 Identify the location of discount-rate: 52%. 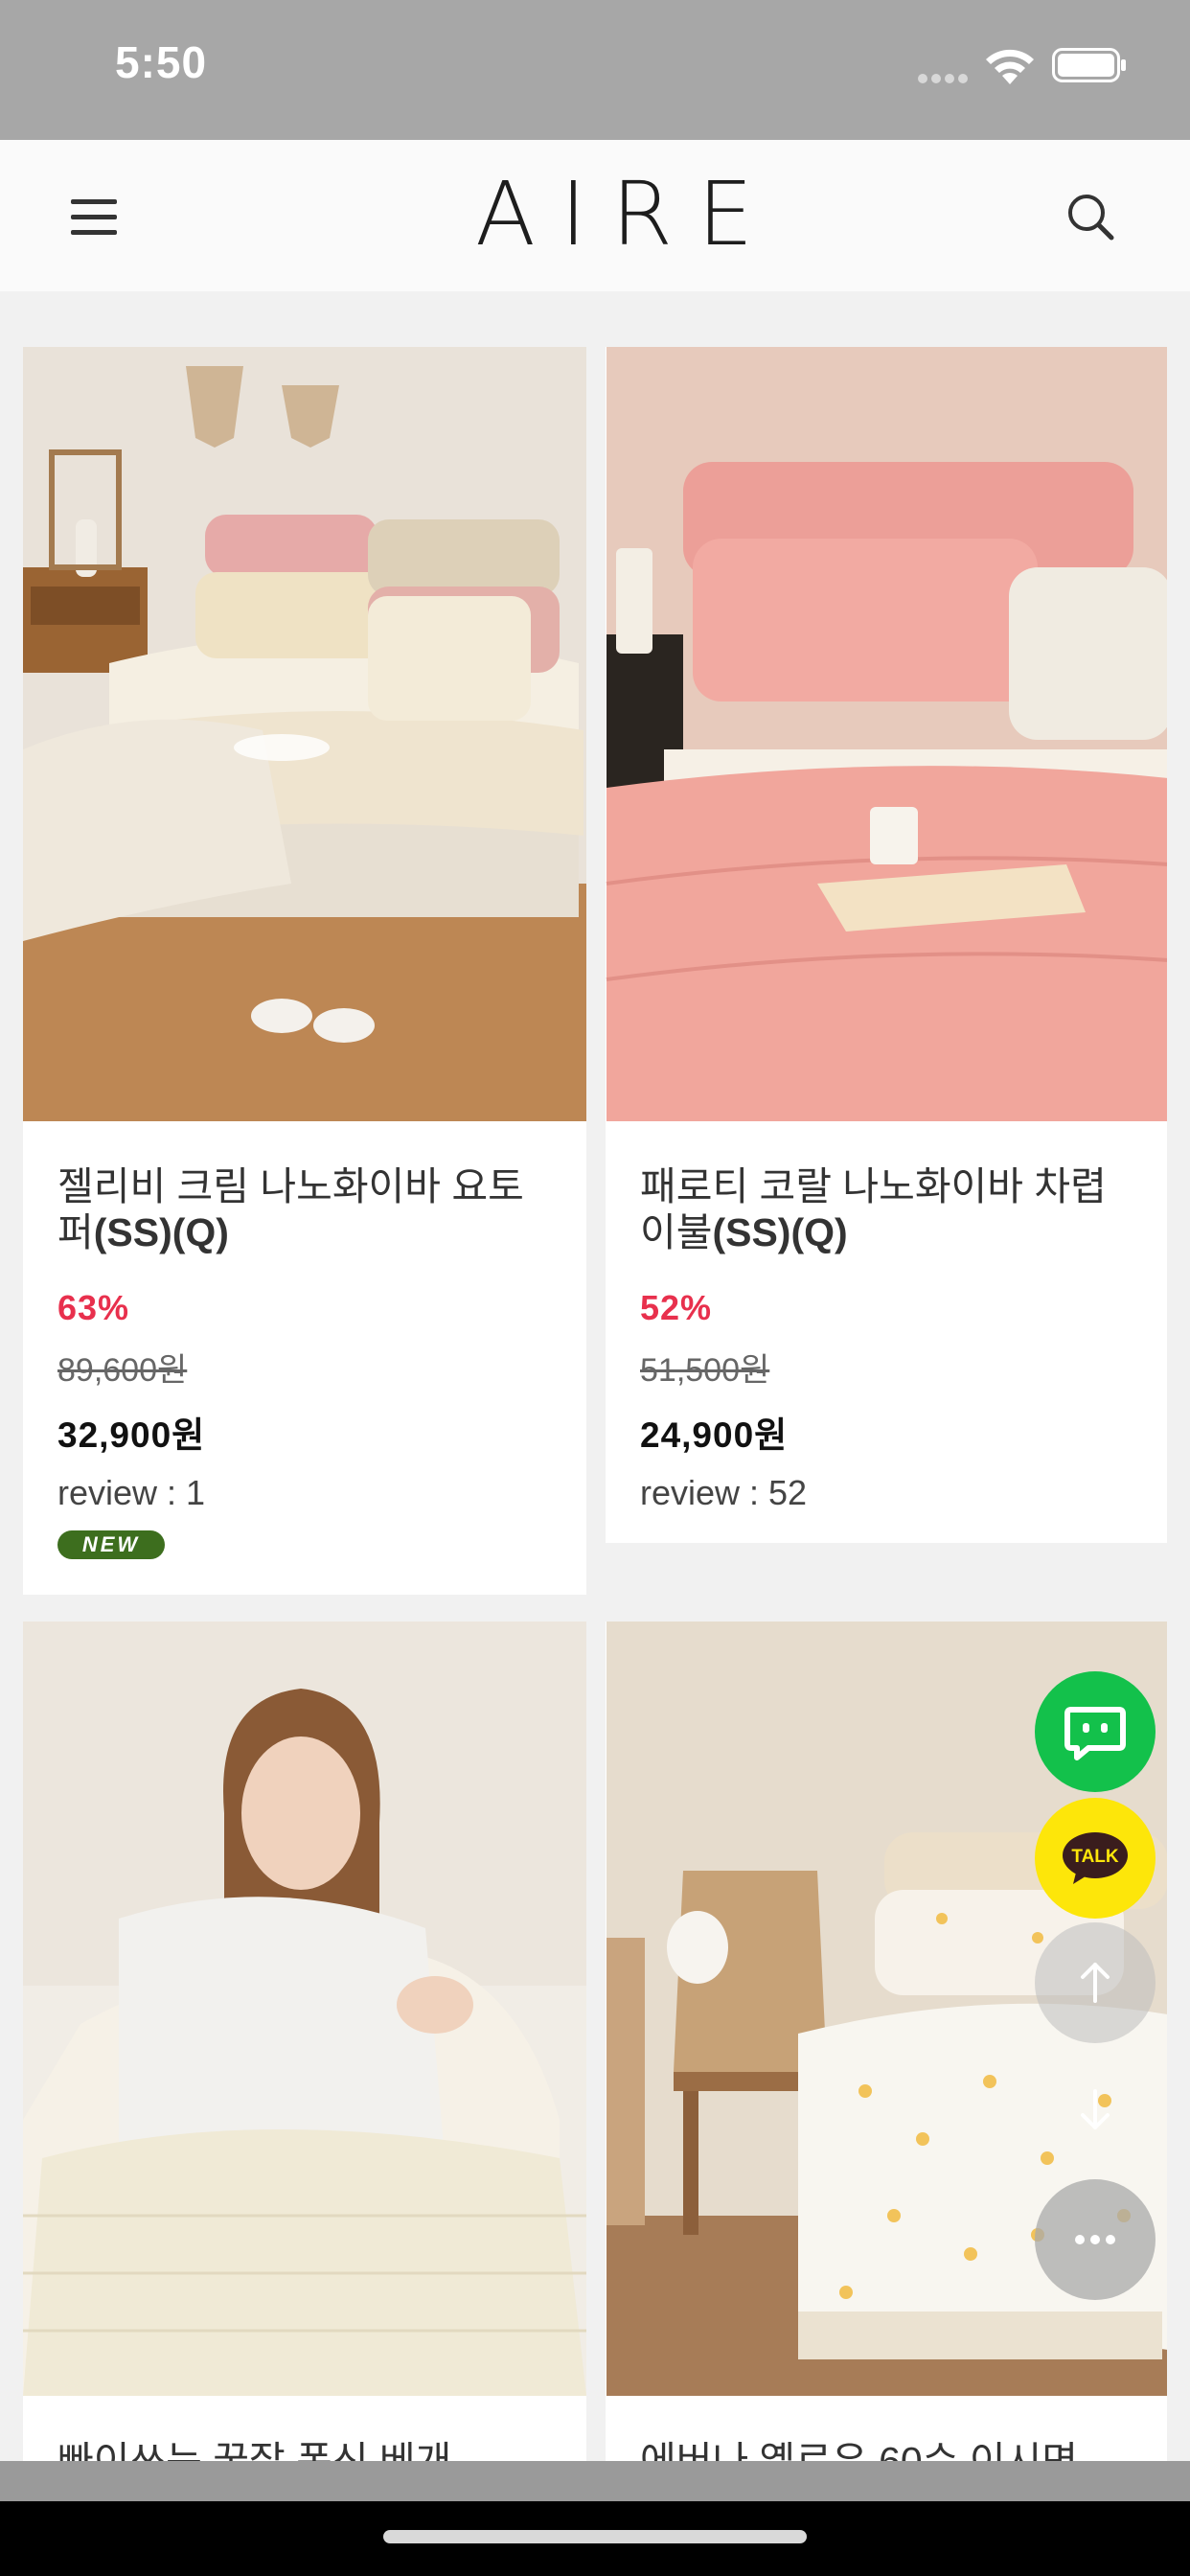
(677, 1307).